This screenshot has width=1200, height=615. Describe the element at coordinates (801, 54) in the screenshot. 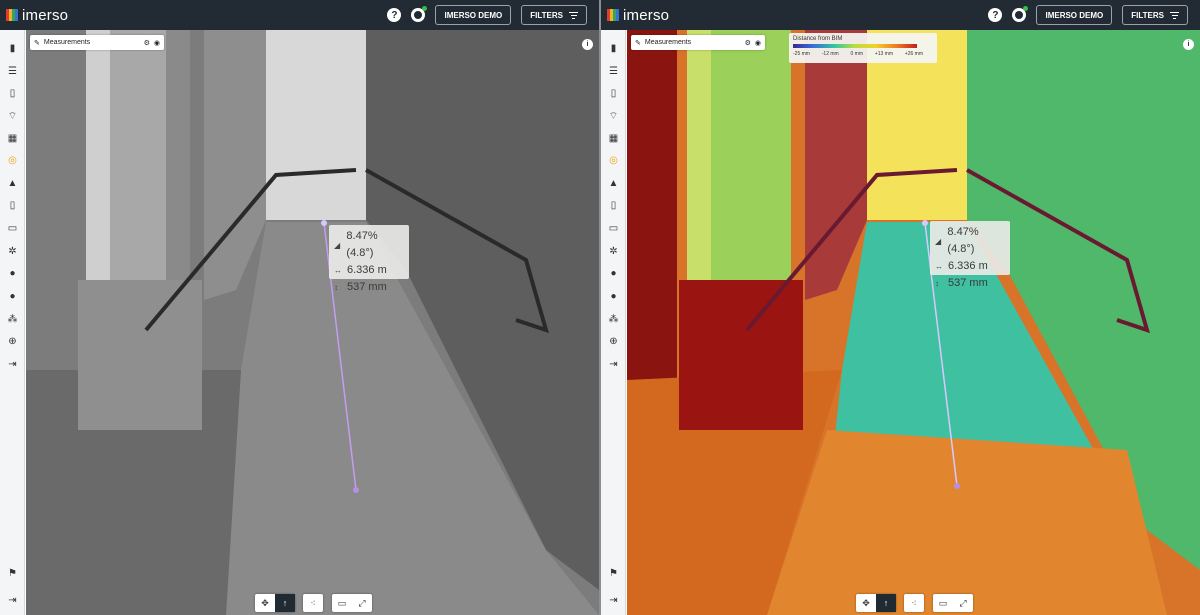

I see `legend-tick: -25 mm` at that location.